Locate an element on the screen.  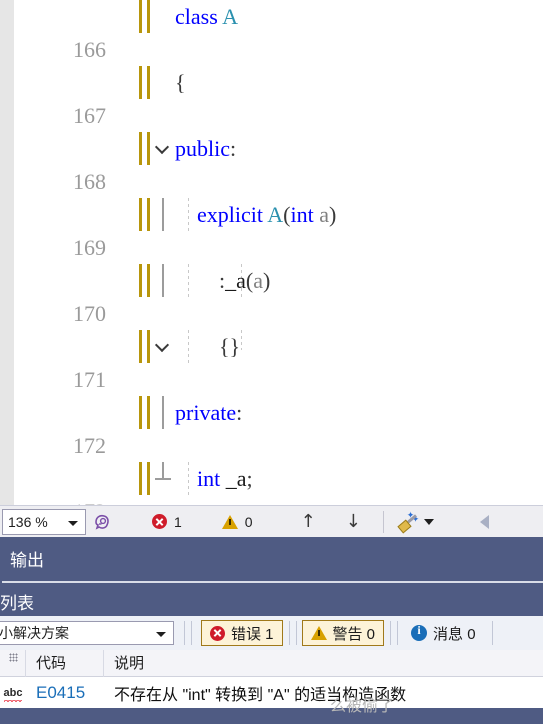
broom-icon: ✦ ✦ is located at coordinates (408, 522).